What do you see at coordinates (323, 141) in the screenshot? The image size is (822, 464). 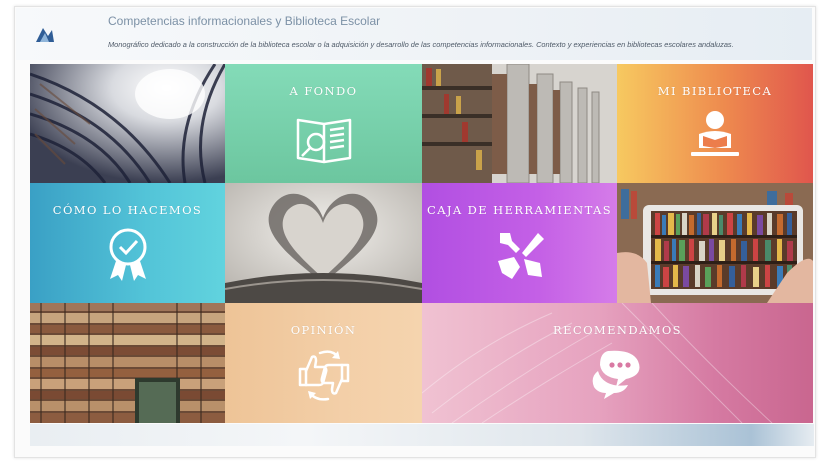 I see `book-magnifier-icon` at bounding box center [323, 141].